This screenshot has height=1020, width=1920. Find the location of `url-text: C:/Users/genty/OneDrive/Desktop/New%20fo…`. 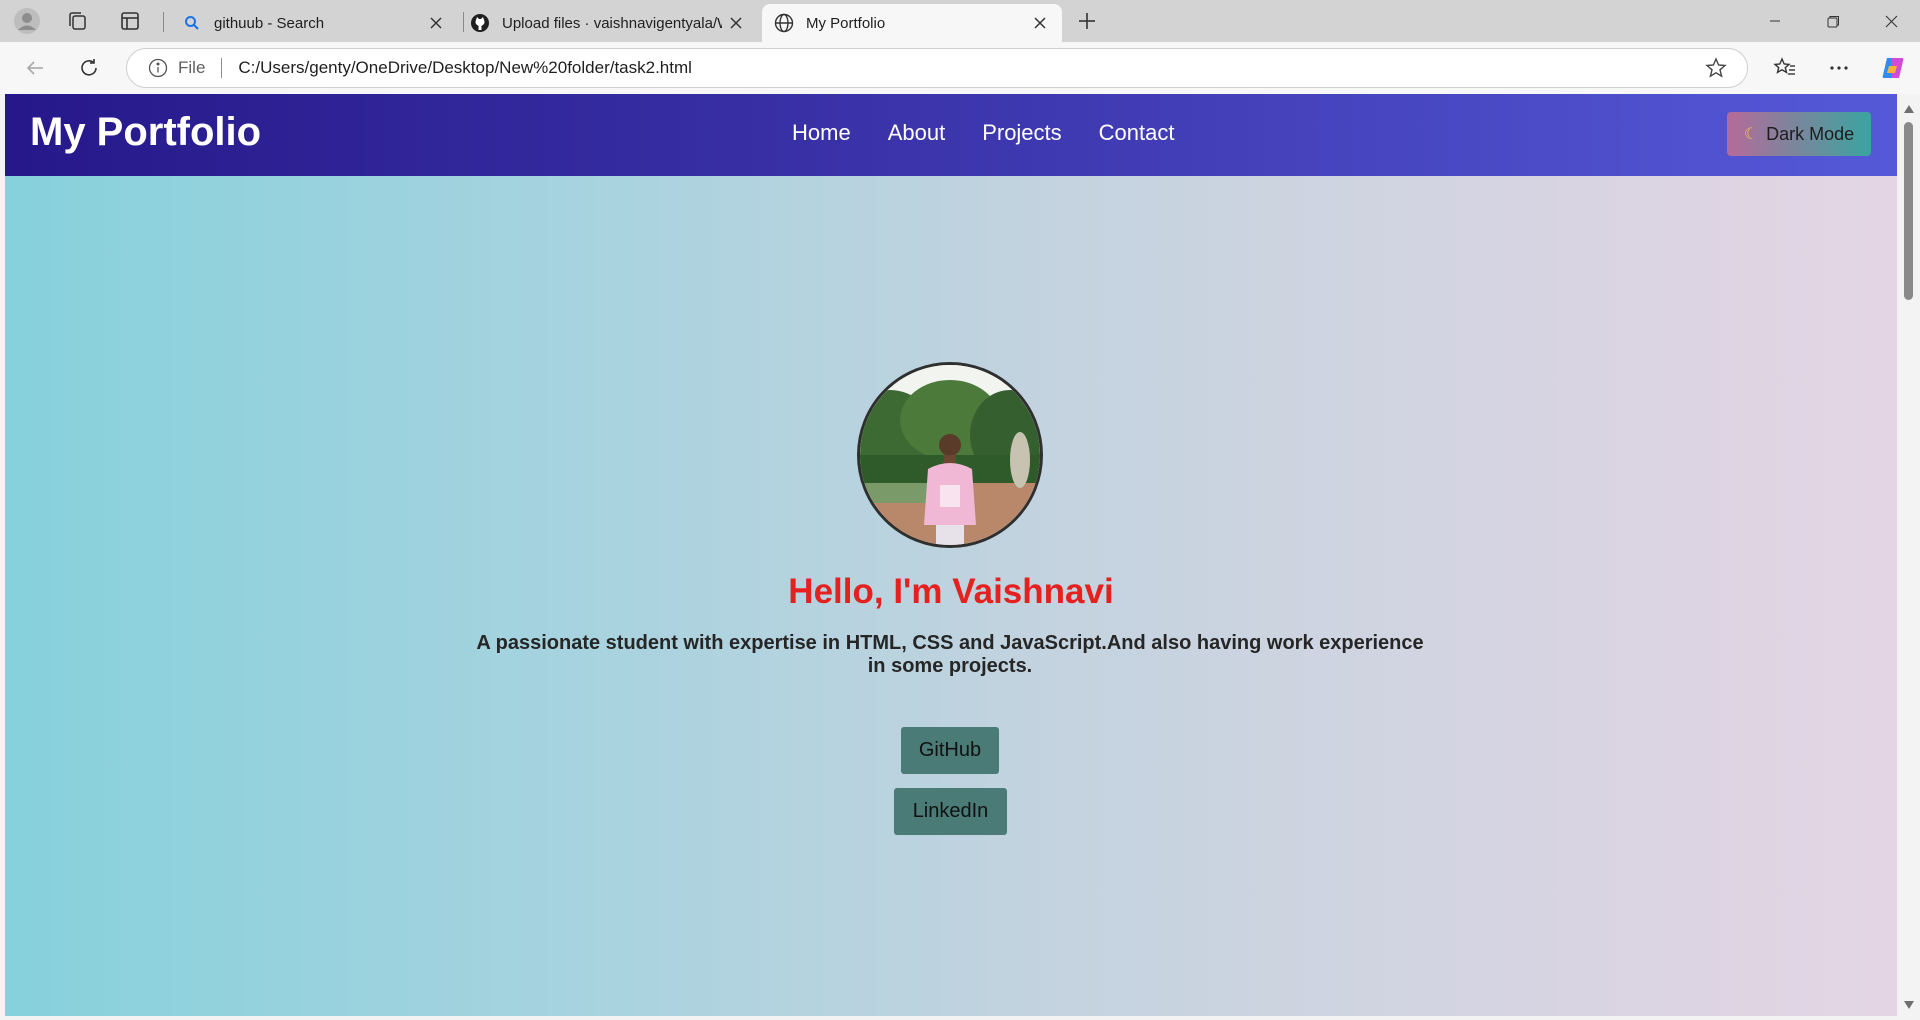

url-text: C:/Users/genty/OneDrive/Desktop/New%20fo… is located at coordinates (969, 68).